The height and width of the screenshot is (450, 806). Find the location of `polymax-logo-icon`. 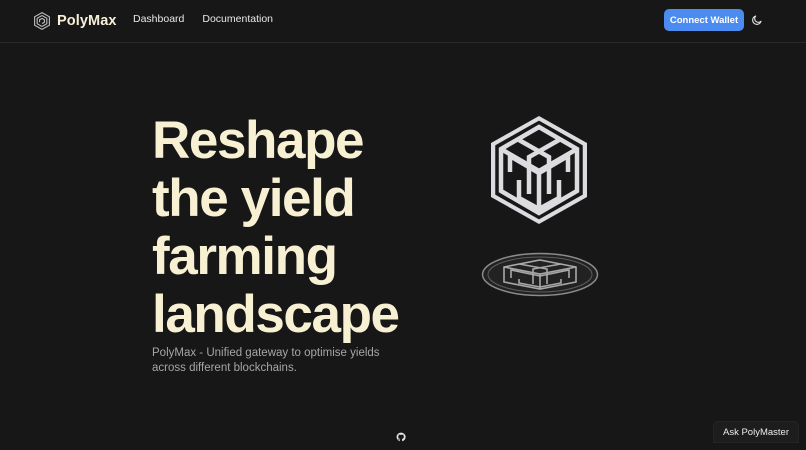

polymax-logo-icon is located at coordinates (42, 21).